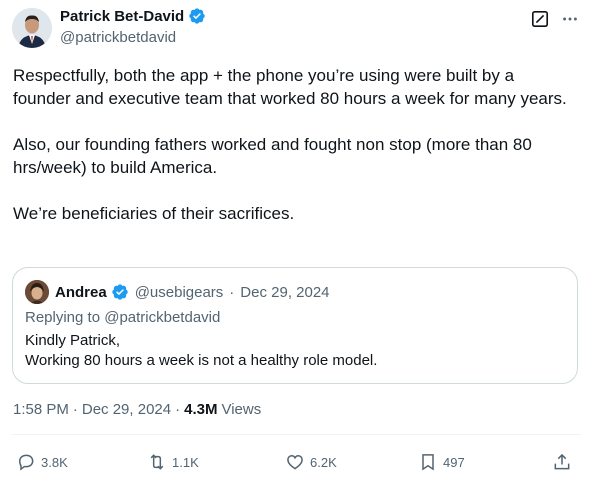 This screenshot has height=483, width=593. What do you see at coordinates (73, 340) in the screenshot?
I see `quote-text-line: Kindly Patrick,` at bounding box center [73, 340].